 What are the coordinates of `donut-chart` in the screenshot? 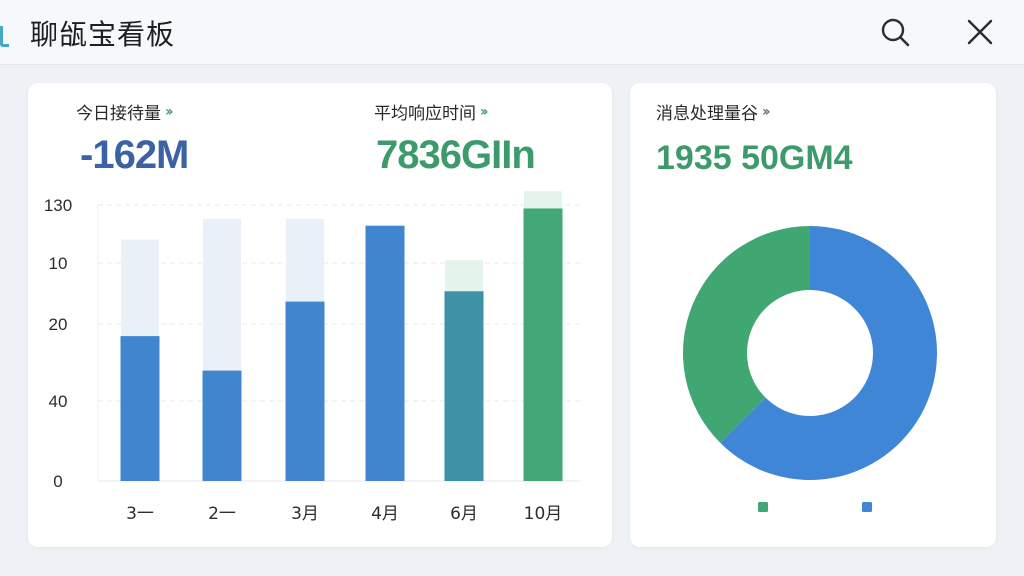 It's located at (810, 369).